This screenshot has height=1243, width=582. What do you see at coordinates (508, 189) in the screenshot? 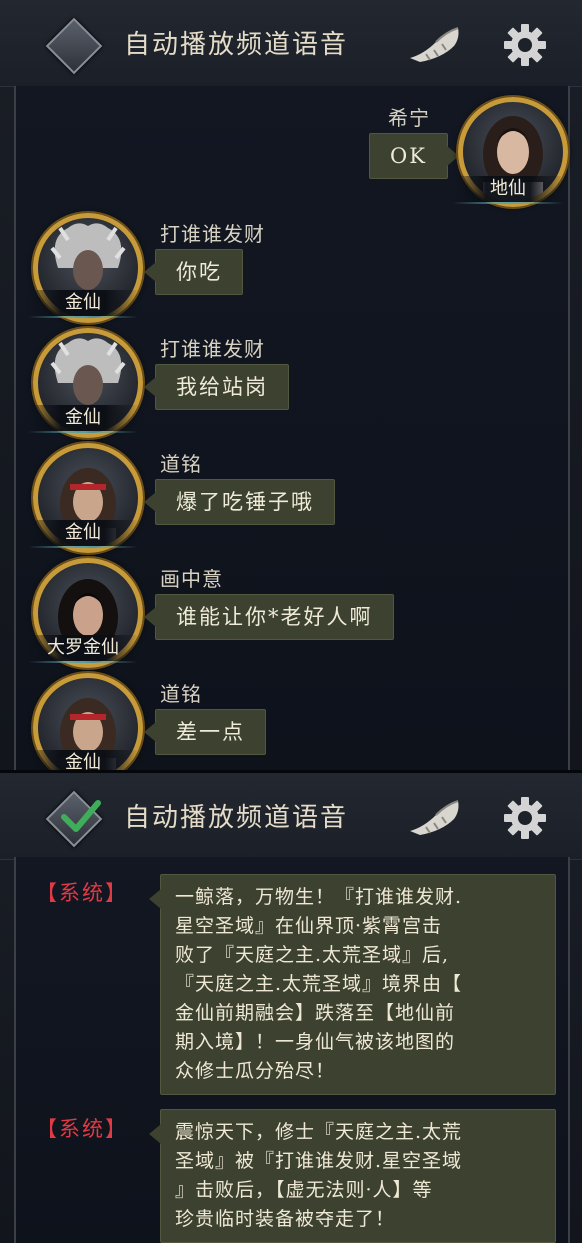
I see `rank-label: 地仙` at bounding box center [508, 189].